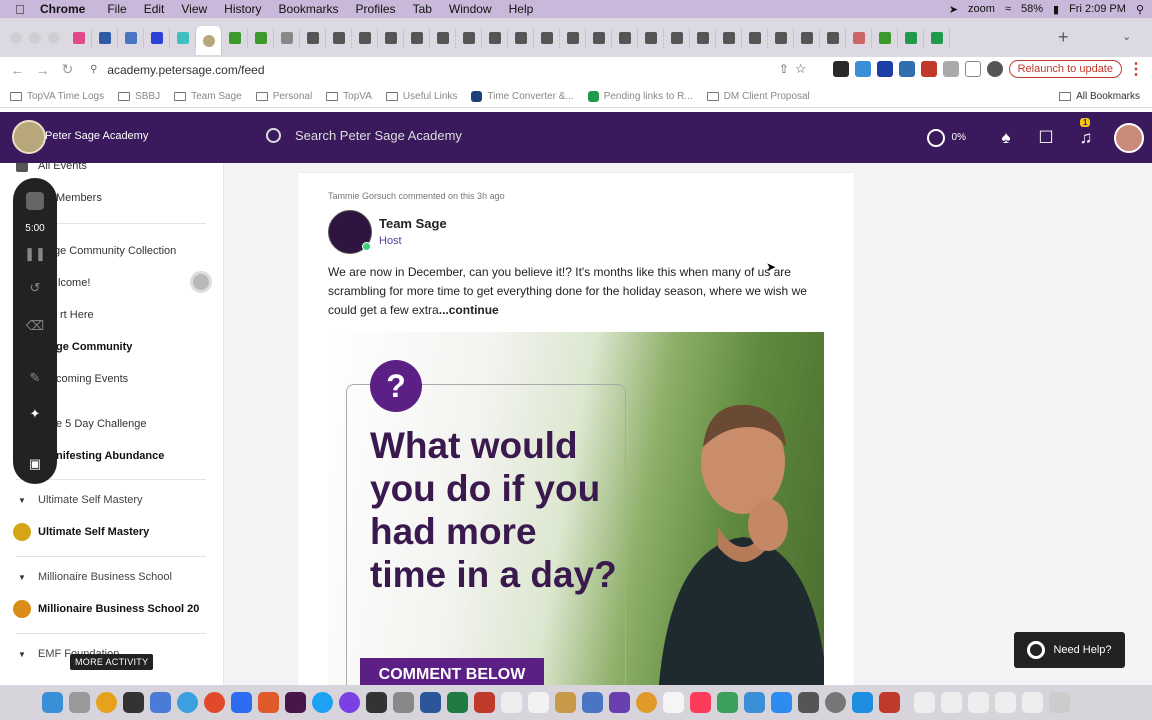 This screenshot has height=720, width=1152. What do you see at coordinates (185, 70) in the screenshot?
I see `url-text: academy.petersage.com/feed` at bounding box center [185, 70].